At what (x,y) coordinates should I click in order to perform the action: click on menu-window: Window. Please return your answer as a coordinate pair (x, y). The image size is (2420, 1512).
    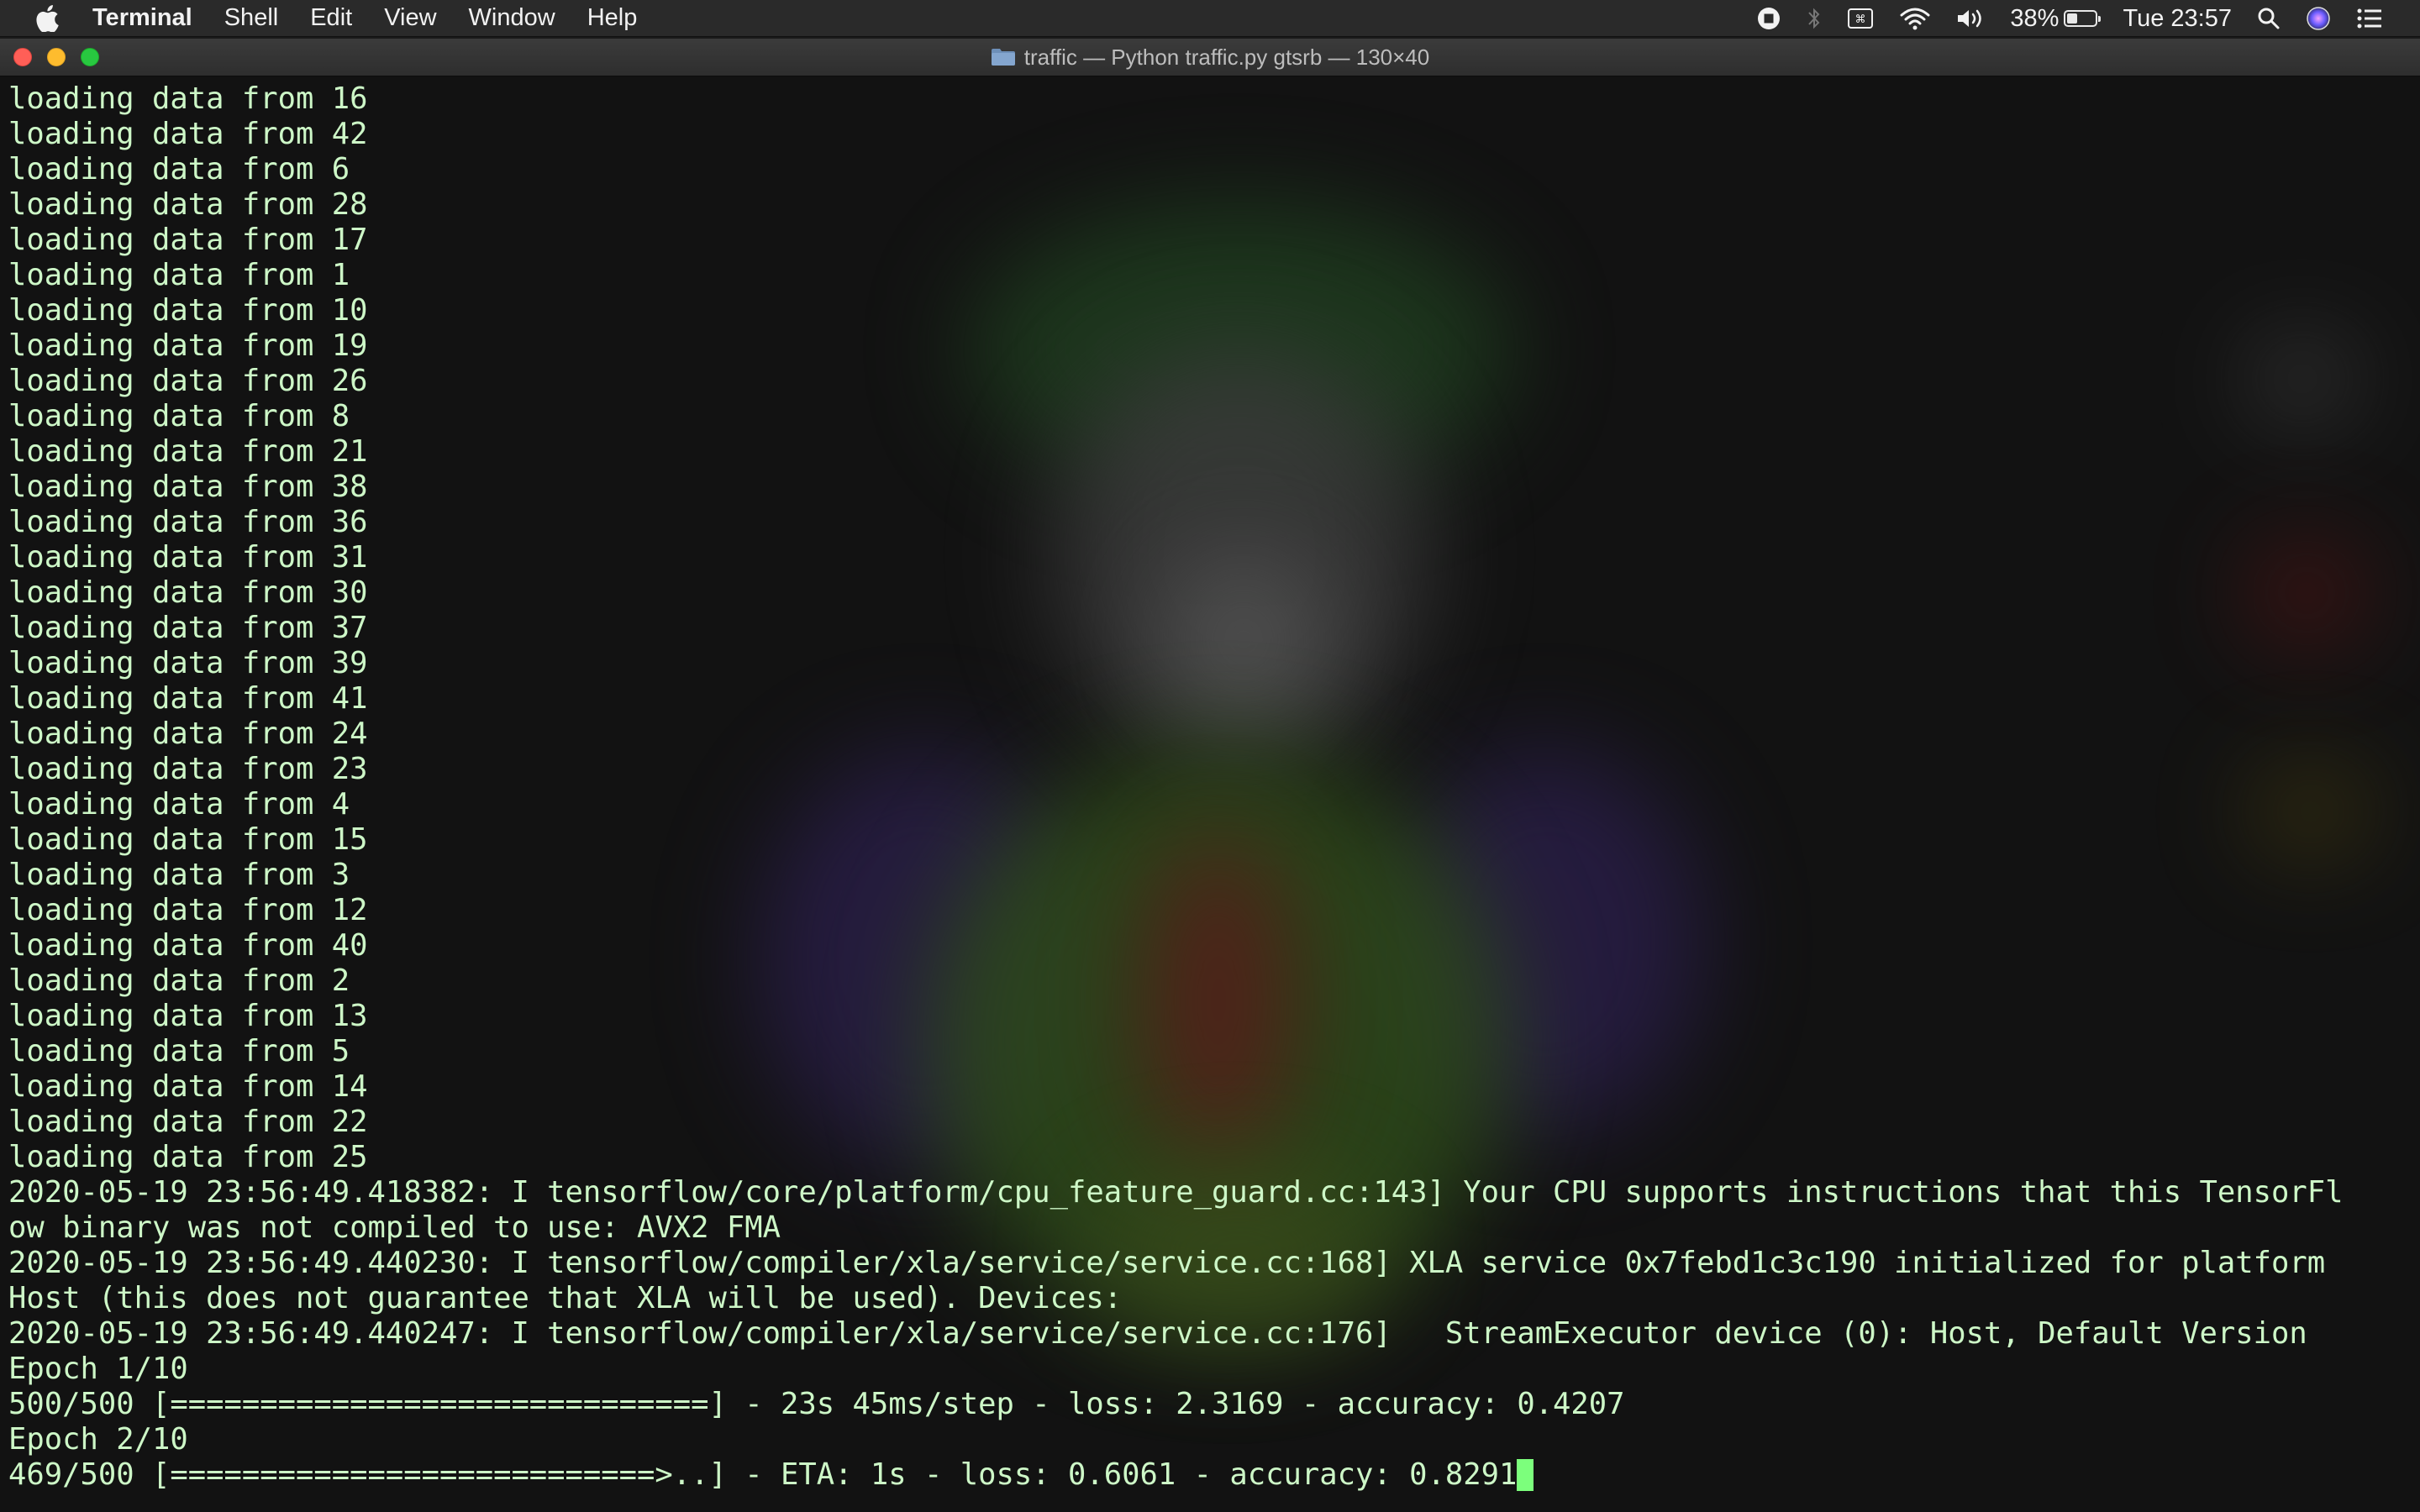
    Looking at the image, I should click on (512, 18).